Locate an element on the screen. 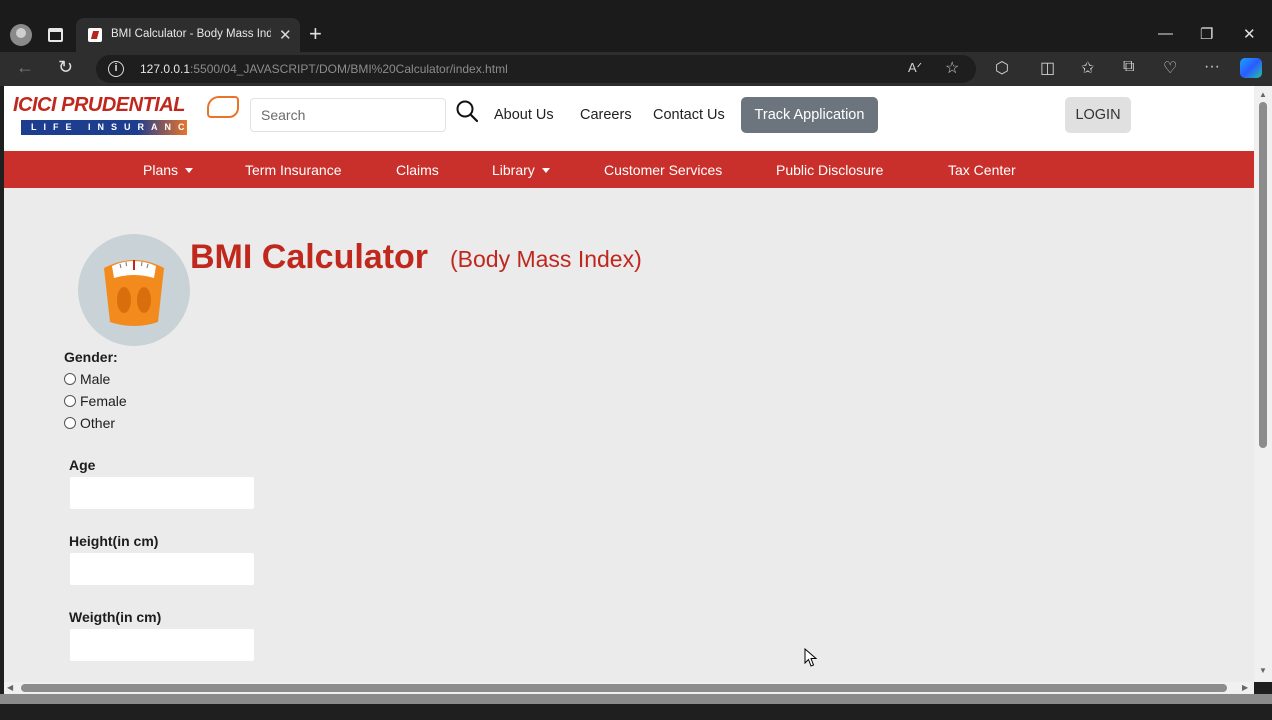 Image resolution: width=1272 pixels, height=720 pixels. close-icon: ✕ is located at coordinates (1249, 34).